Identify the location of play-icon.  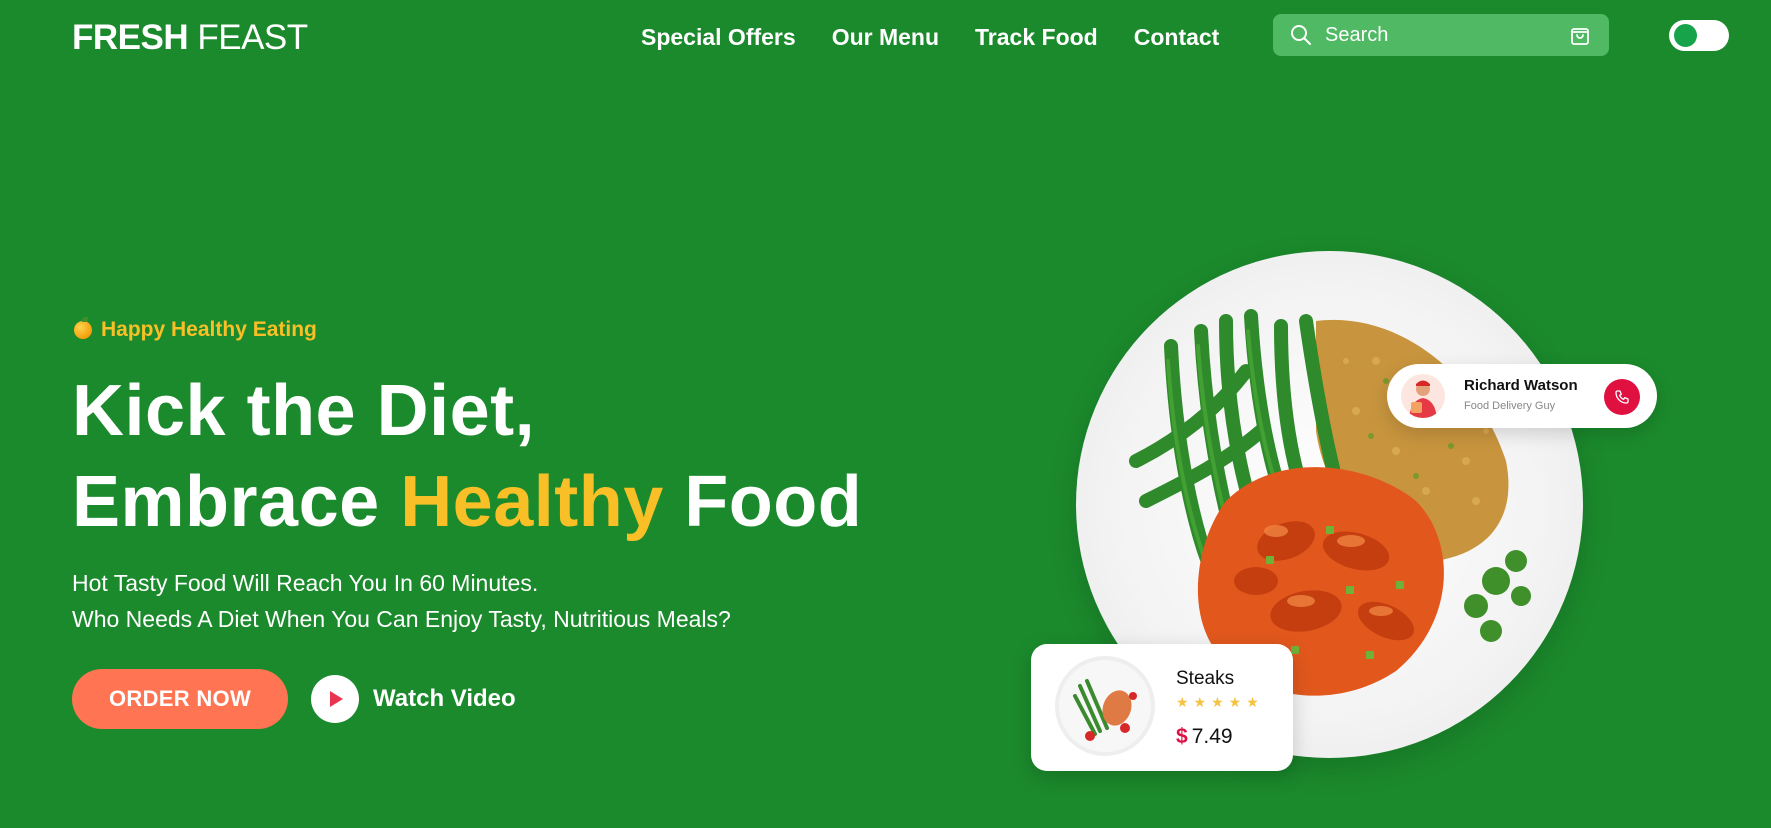
(336, 699).